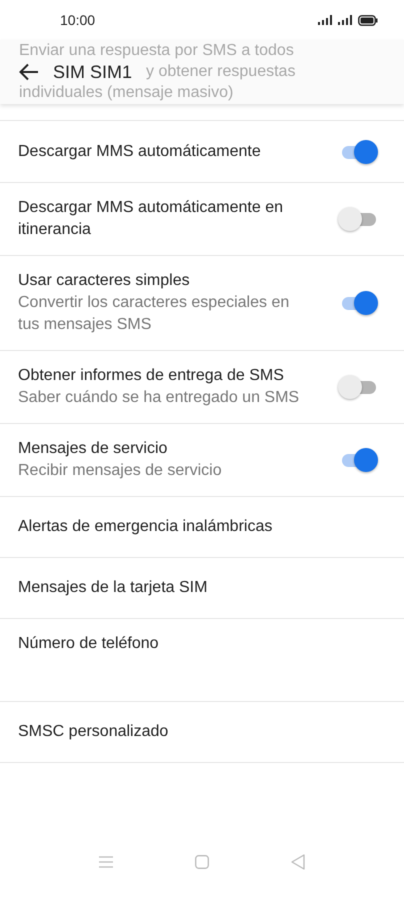 The width and height of the screenshot is (404, 897). What do you see at coordinates (92, 72) in the screenshot?
I see `screen-title: SIM SIM1` at bounding box center [92, 72].